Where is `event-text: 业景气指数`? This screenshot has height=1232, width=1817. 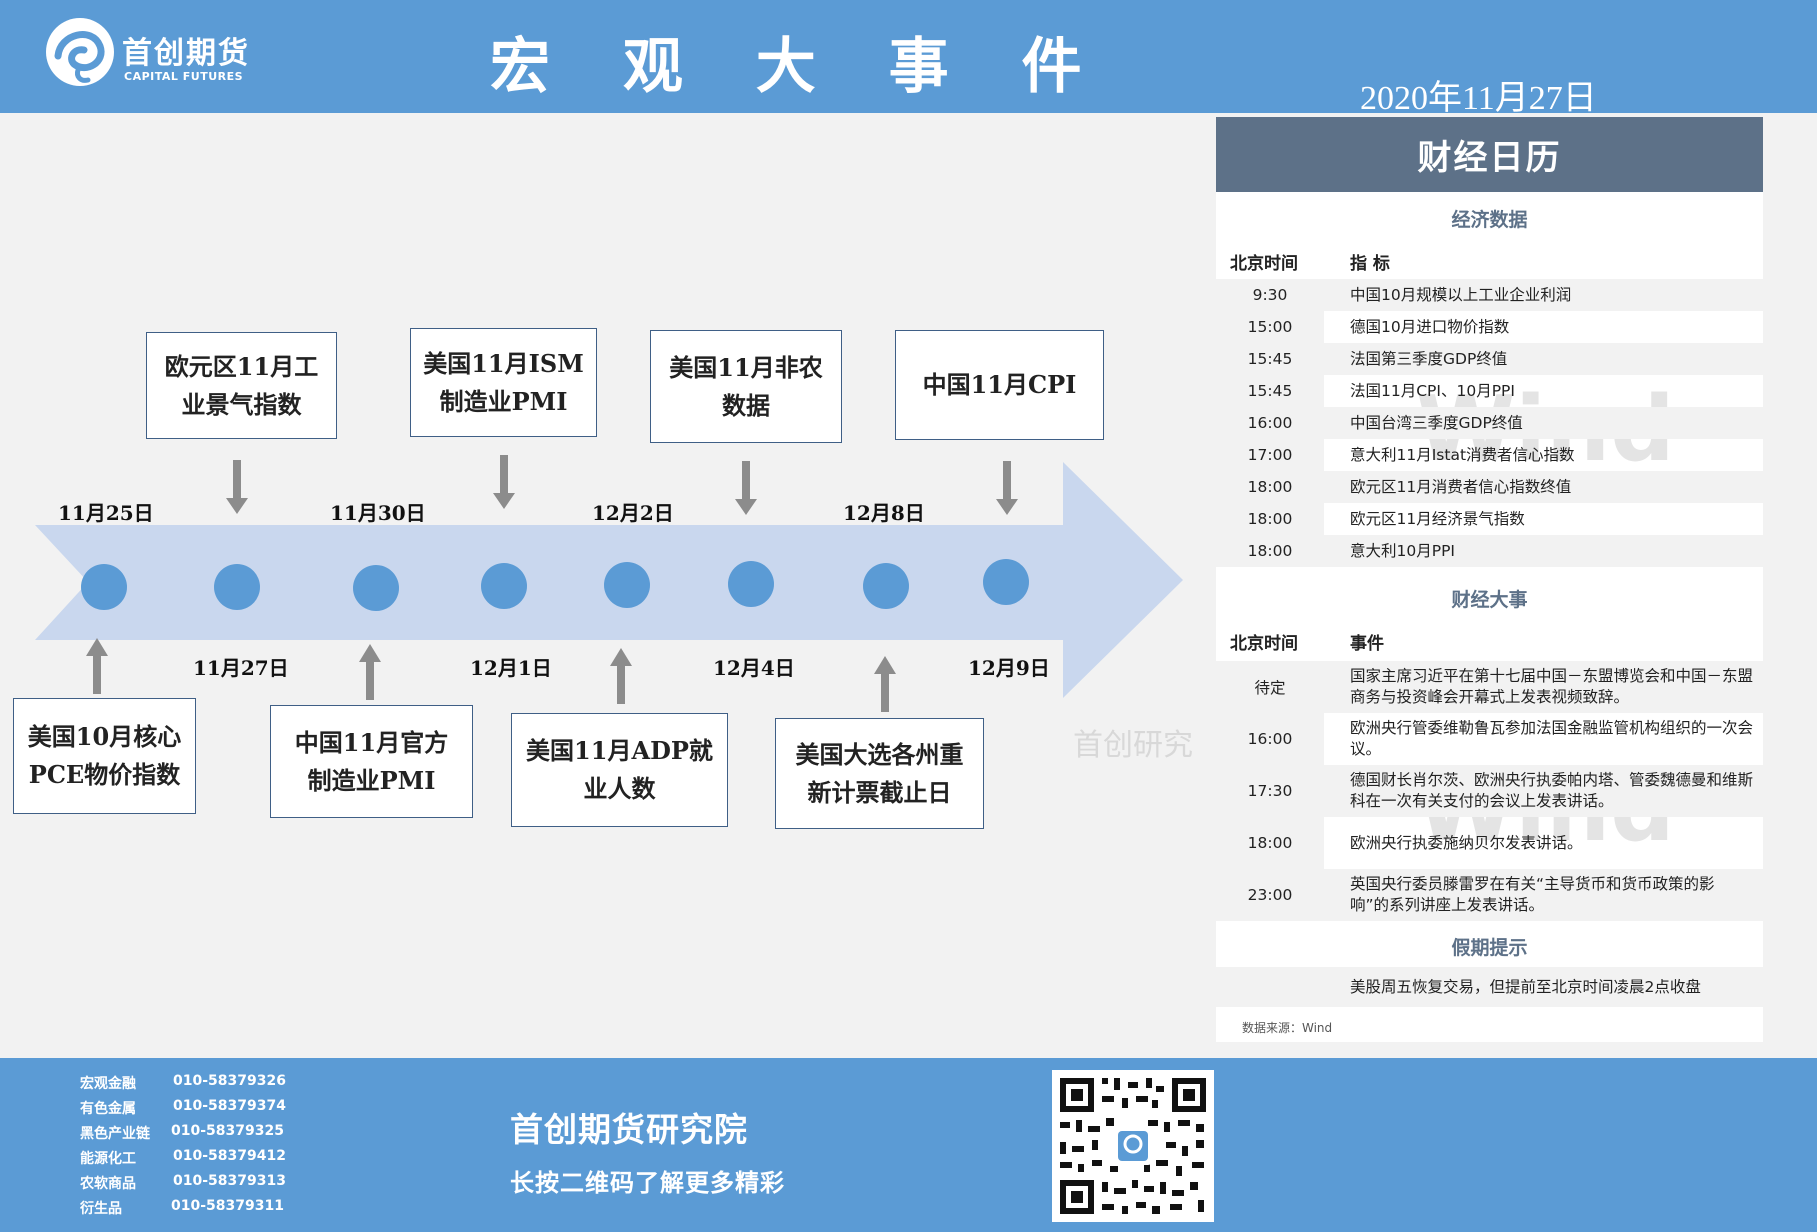
event-text: 业景气指数 is located at coordinates (241, 404).